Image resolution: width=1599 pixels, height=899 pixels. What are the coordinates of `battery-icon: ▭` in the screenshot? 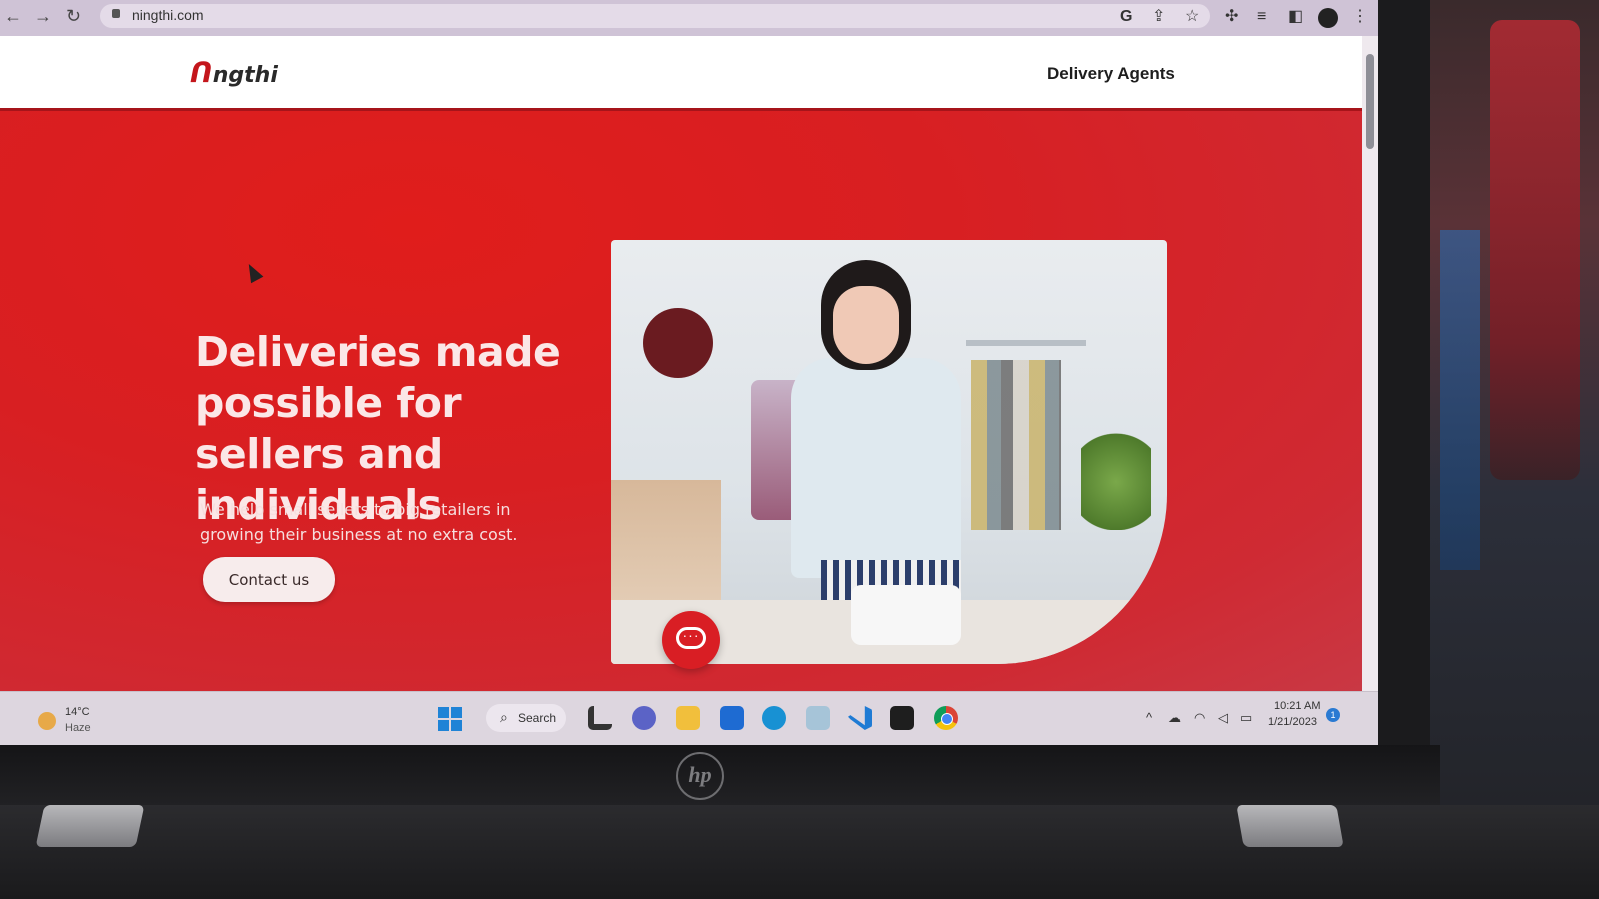 It's located at (1246, 718).